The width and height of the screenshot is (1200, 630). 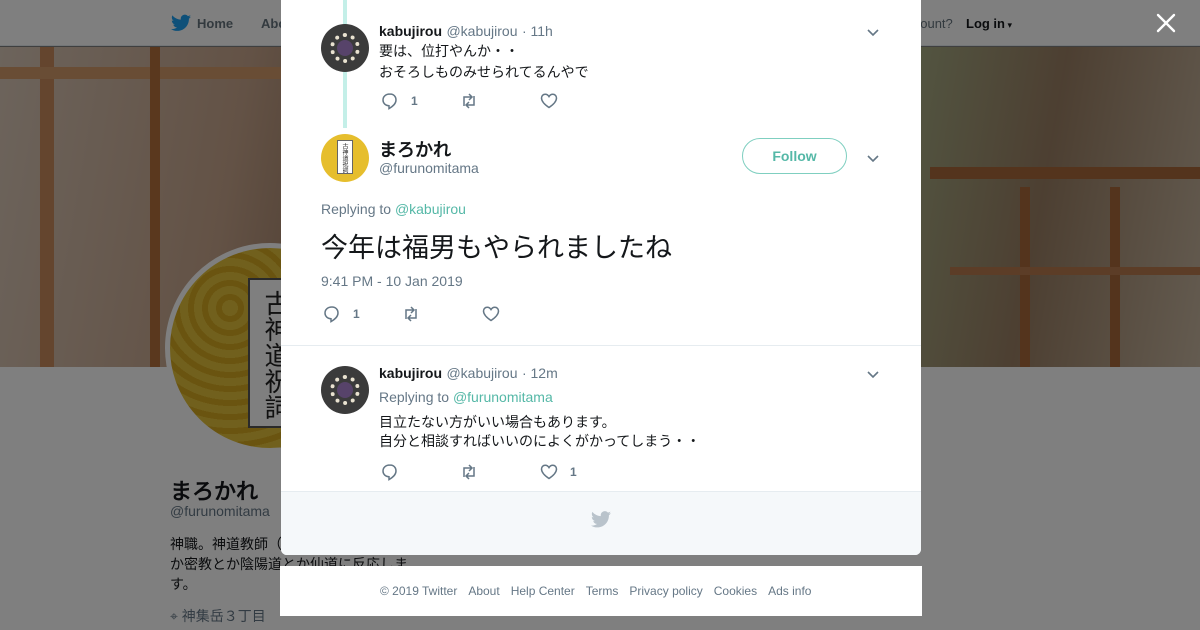 I want to click on main-tweet-author-name: まろかれ, so click(x=415, y=149).